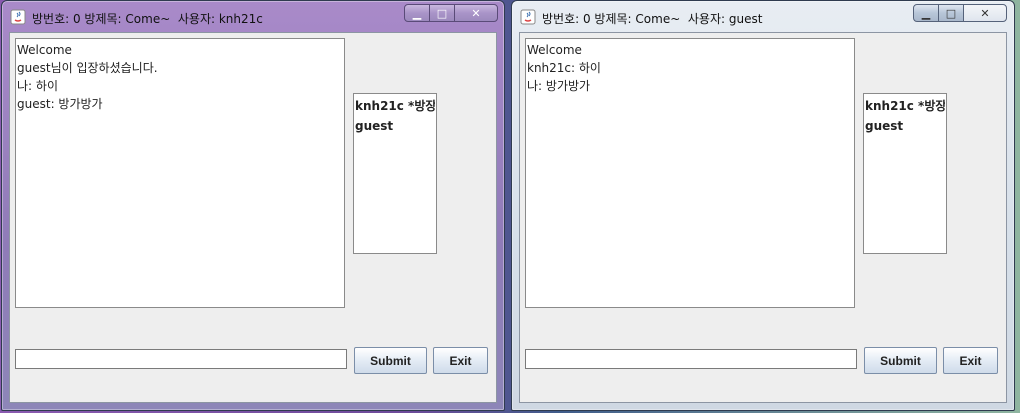 Image resolution: width=1020 pixels, height=413 pixels. What do you see at coordinates (87, 68) in the screenshot?
I see `chat-line: guest님이 입장하셨습니다.` at bounding box center [87, 68].